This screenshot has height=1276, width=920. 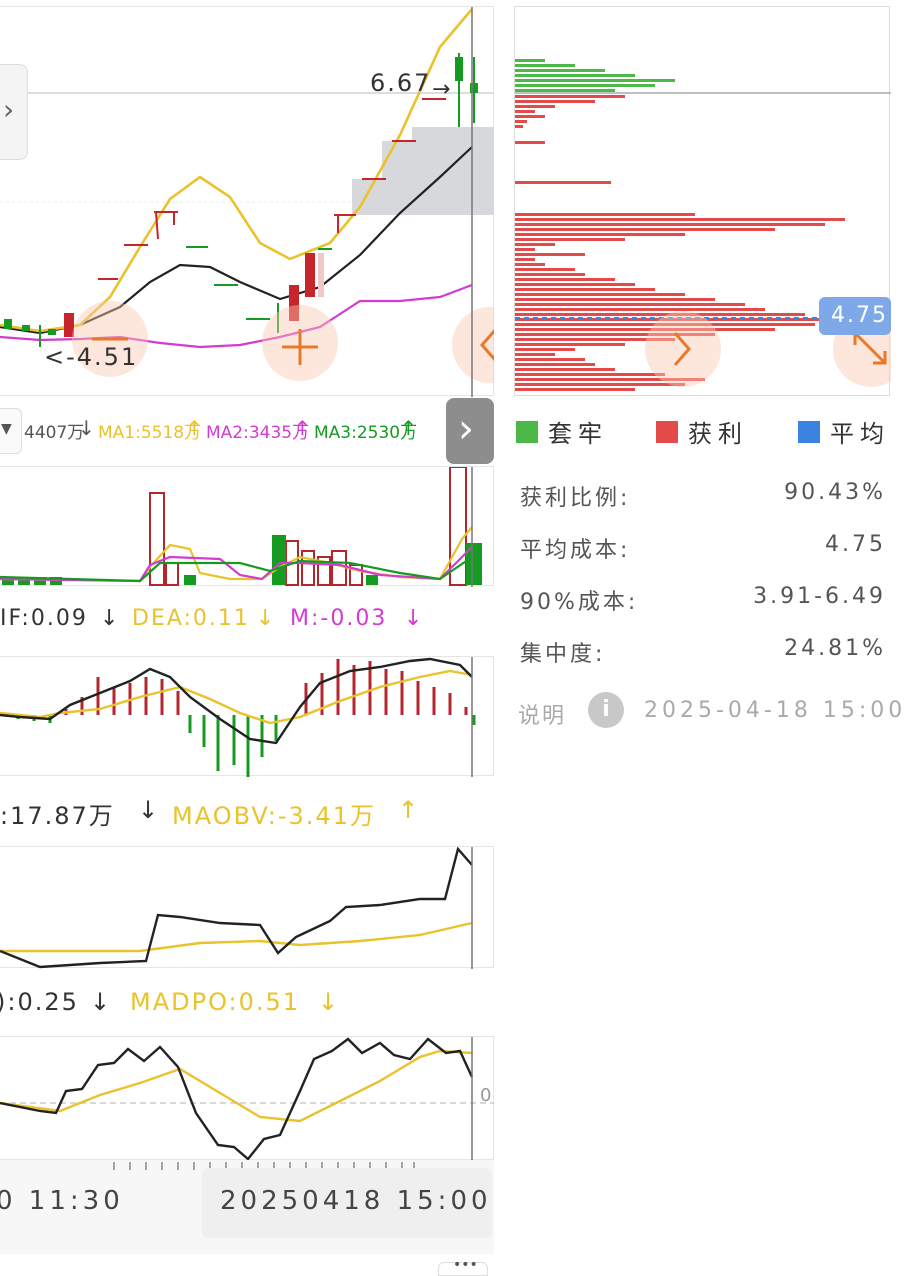 I want to click on volume-arrow: ↓, so click(x=87, y=428).